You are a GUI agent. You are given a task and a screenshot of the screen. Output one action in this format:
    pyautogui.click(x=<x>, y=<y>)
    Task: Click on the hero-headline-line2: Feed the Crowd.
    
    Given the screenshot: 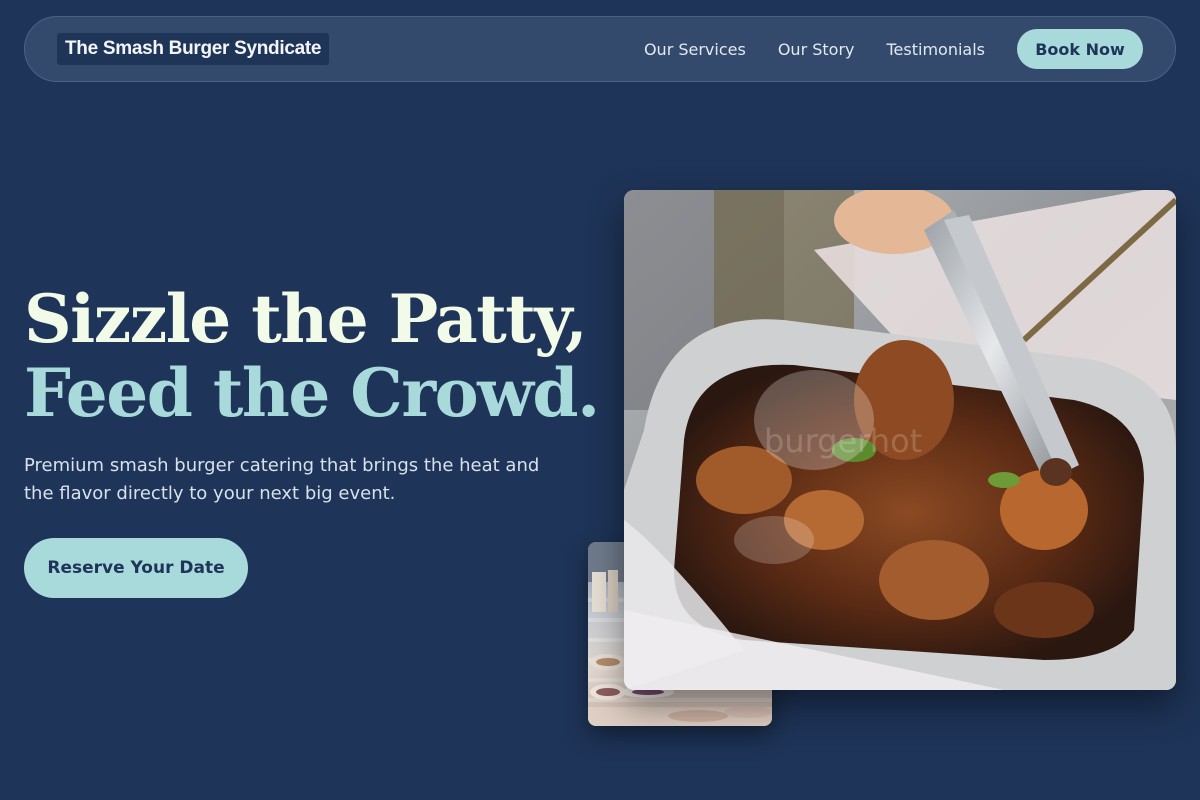 What is the action you would take?
    pyautogui.click(x=312, y=393)
    